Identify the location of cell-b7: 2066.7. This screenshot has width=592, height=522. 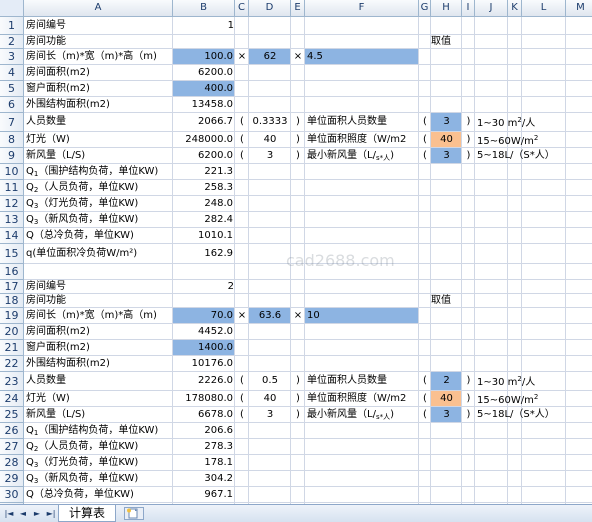
(204, 122).